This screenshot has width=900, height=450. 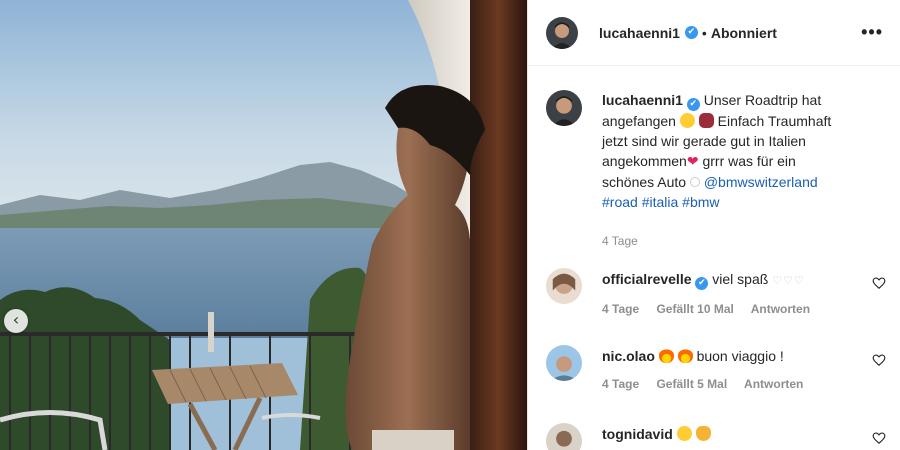 What do you see at coordinates (703, 433) in the screenshot?
I see `clapping-hands-emoji-icon` at bounding box center [703, 433].